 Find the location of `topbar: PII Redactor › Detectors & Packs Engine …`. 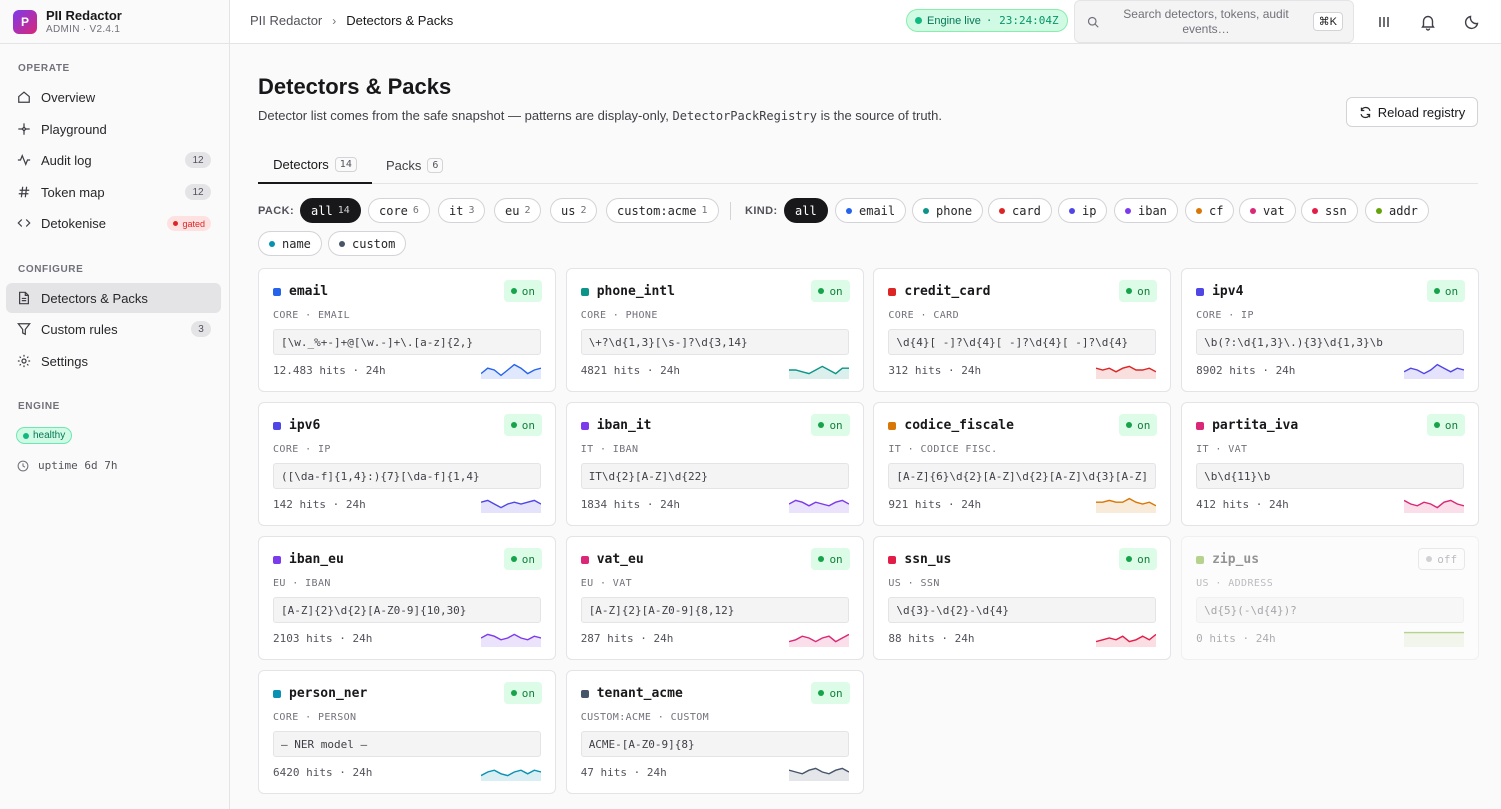

topbar: PII Redactor › Detectors & Packs Engine … is located at coordinates (865, 22).